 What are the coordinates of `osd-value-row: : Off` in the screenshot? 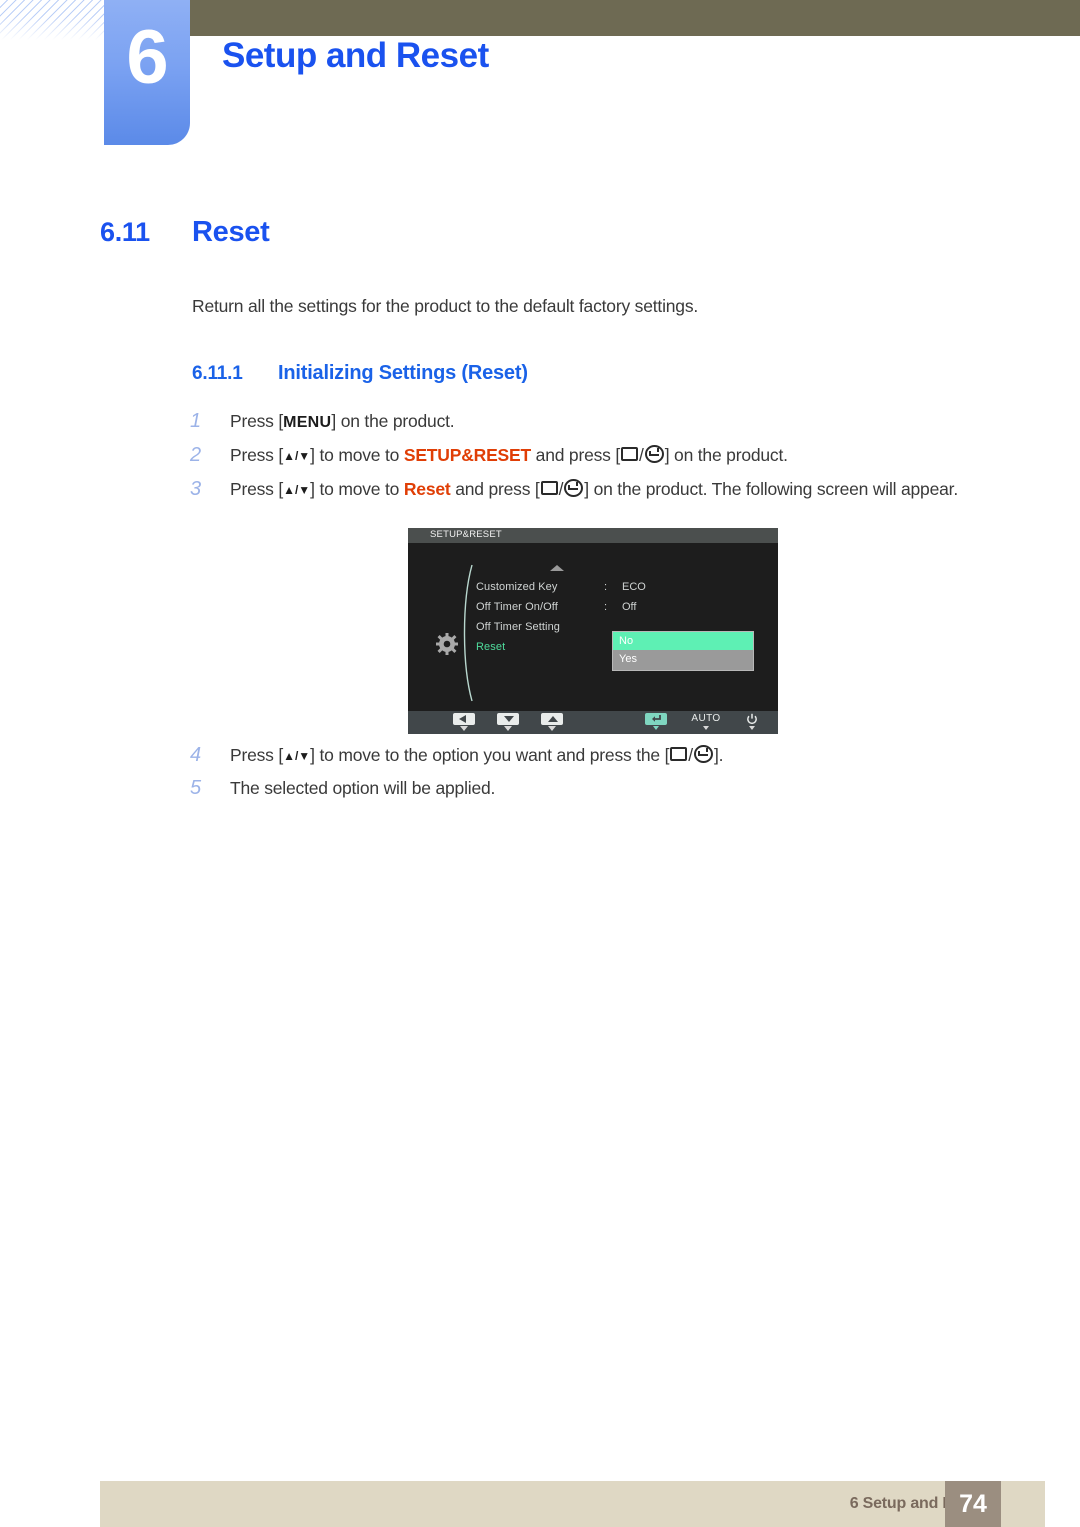 It's located at (664, 607).